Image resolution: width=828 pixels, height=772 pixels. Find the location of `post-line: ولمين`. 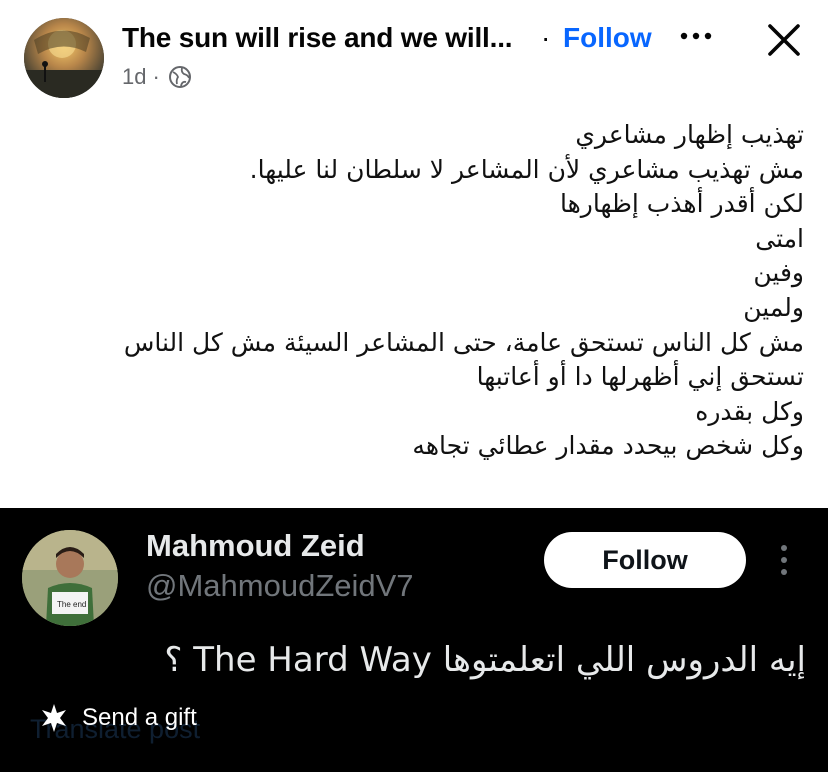

post-line: ولمين is located at coordinates (773, 307).